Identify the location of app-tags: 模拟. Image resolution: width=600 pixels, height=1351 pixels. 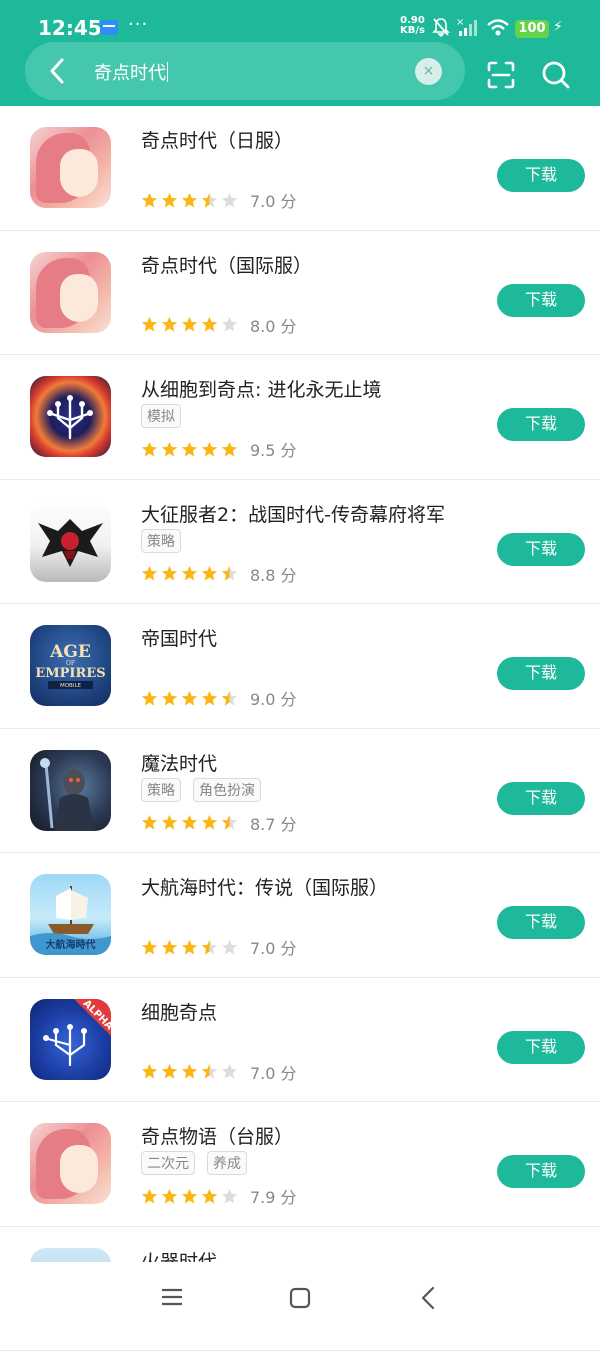
(161, 416).